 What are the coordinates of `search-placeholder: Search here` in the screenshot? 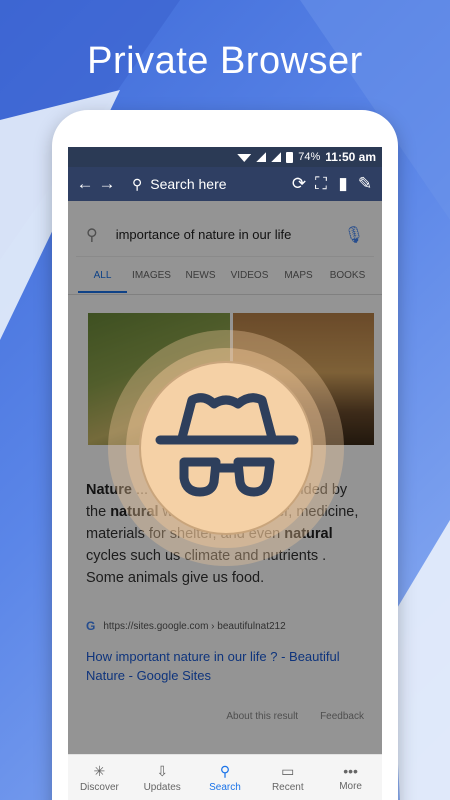 It's located at (188, 184).